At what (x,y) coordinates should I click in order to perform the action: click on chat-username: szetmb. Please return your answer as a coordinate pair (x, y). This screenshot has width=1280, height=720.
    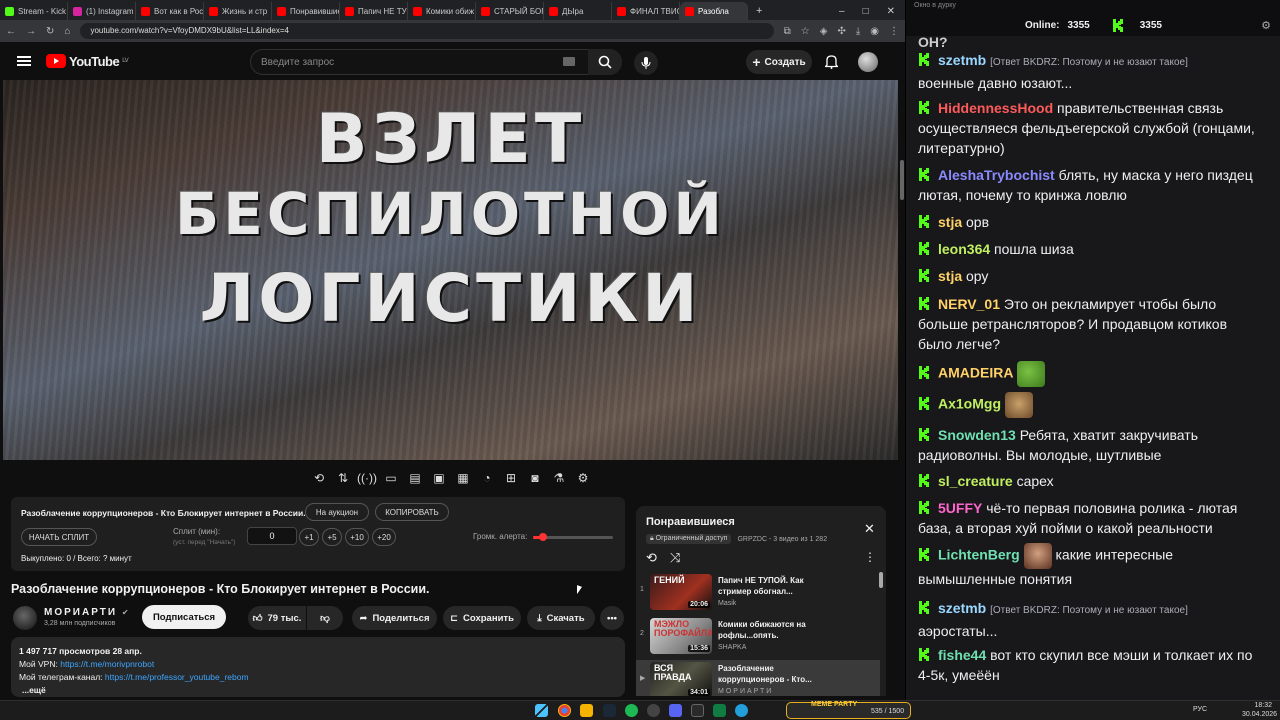
    Looking at the image, I should click on (962, 60).